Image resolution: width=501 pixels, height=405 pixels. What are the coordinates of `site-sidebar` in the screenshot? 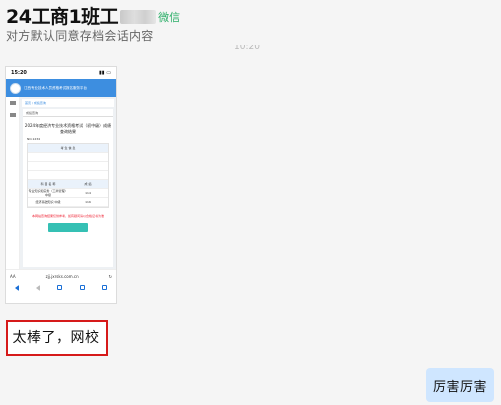 It's located at (13, 183).